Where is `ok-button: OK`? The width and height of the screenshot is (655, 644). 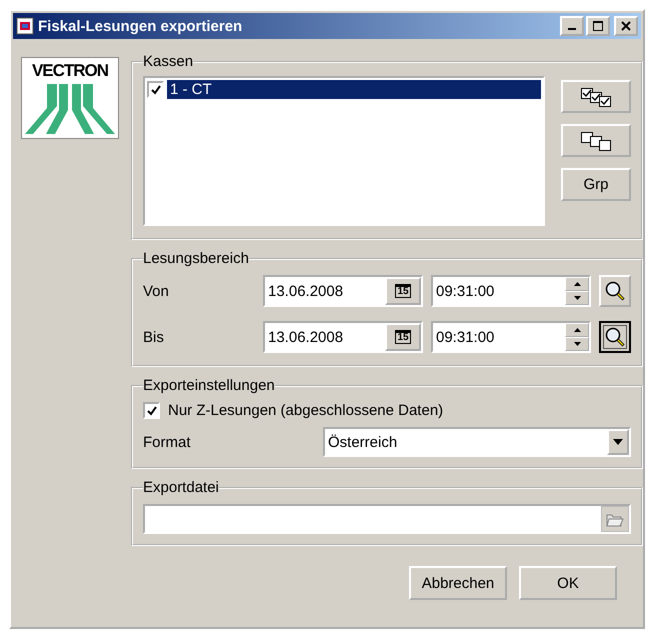
ok-button: OK is located at coordinates (568, 583).